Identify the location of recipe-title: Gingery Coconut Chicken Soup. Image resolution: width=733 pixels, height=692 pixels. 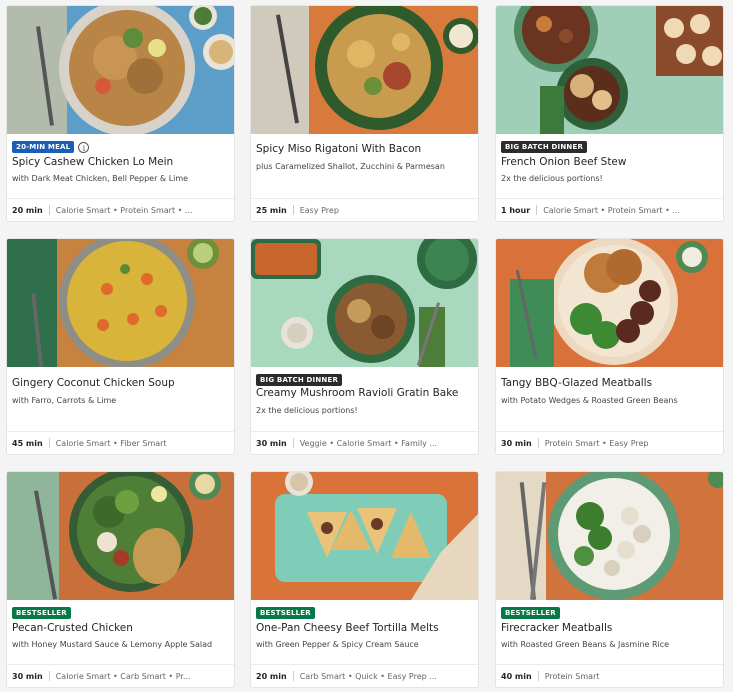
(93, 383).